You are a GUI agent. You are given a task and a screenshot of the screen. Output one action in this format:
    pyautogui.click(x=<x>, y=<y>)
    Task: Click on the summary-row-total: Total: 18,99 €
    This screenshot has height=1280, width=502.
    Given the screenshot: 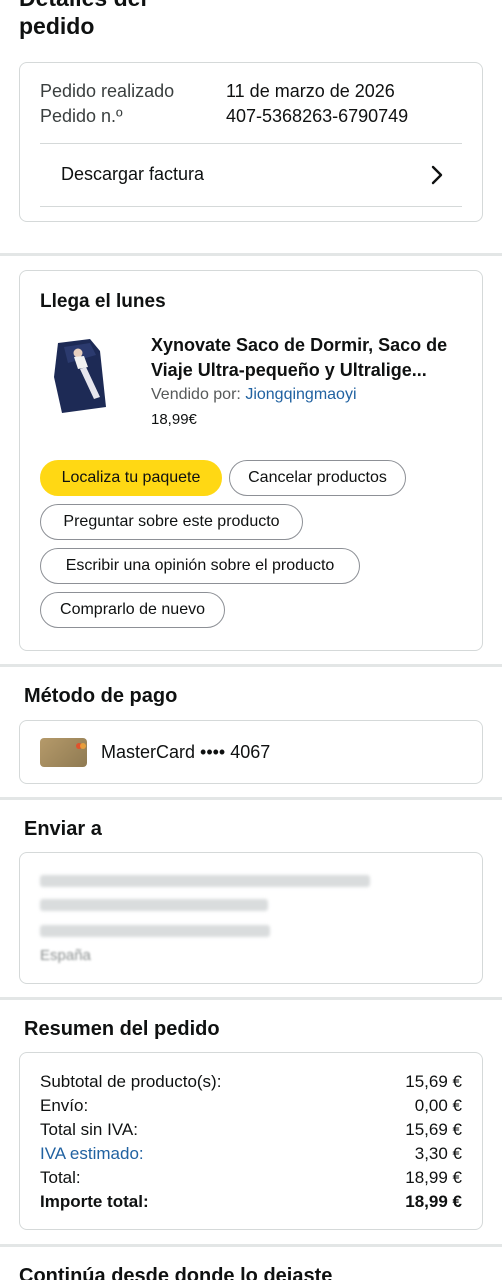 What is the action you would take?
    pyautogui.click(x=251, y=1180)
    